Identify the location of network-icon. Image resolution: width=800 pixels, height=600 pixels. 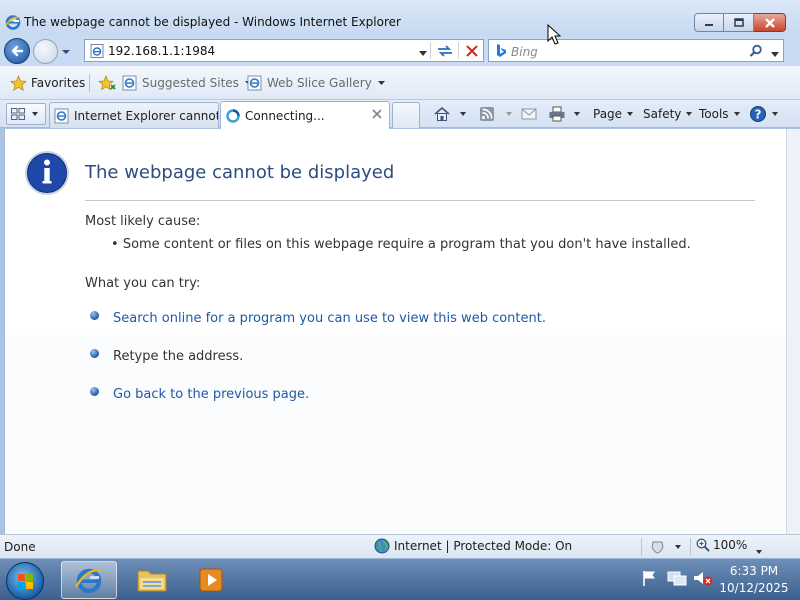
(677, 578).